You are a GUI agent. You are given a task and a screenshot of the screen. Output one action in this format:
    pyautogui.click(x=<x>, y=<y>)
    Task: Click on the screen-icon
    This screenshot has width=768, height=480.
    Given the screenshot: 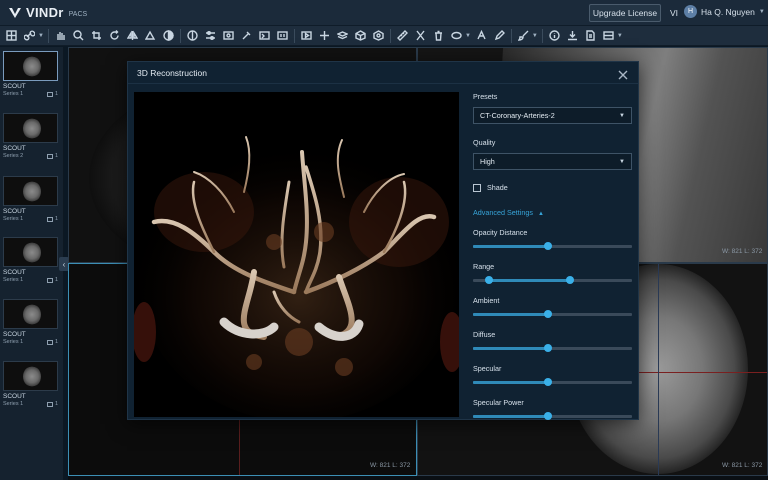 What is the action you would take?
    pyautogui.click(x=264, y=36)
    